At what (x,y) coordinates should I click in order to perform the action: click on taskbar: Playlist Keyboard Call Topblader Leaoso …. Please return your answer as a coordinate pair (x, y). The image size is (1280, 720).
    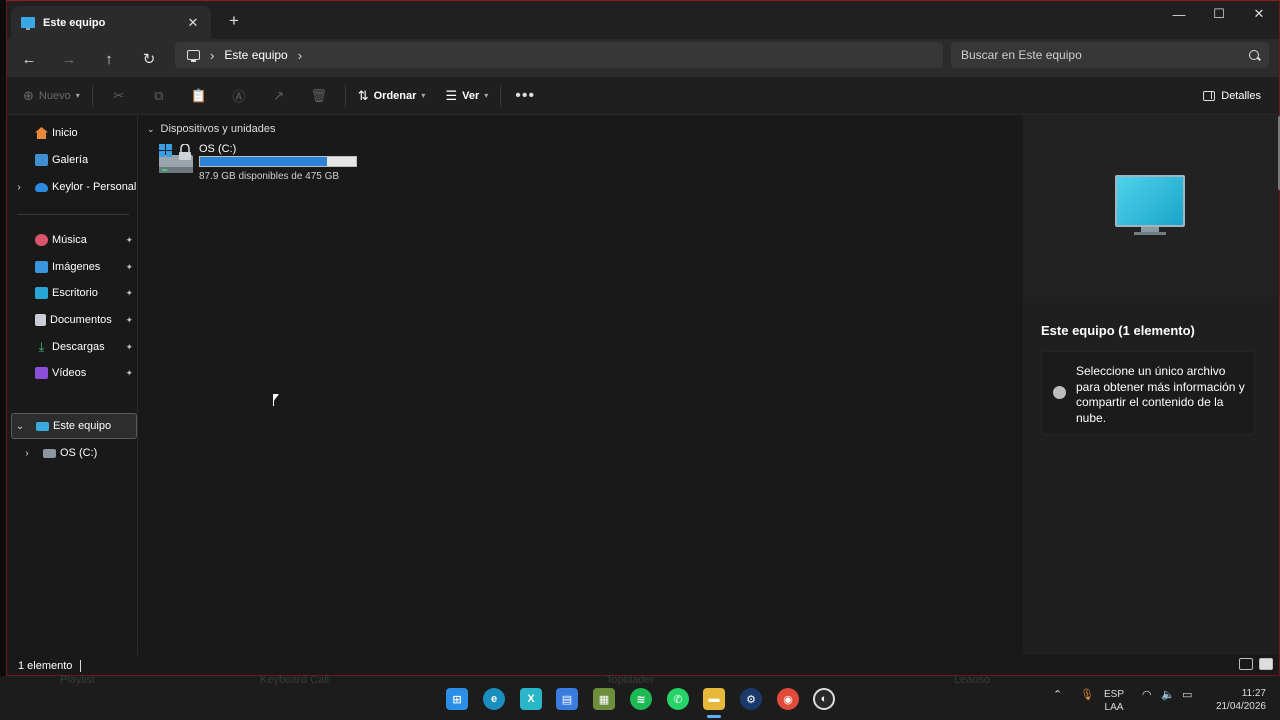
    Looking at the image, I should click on (640, 697).